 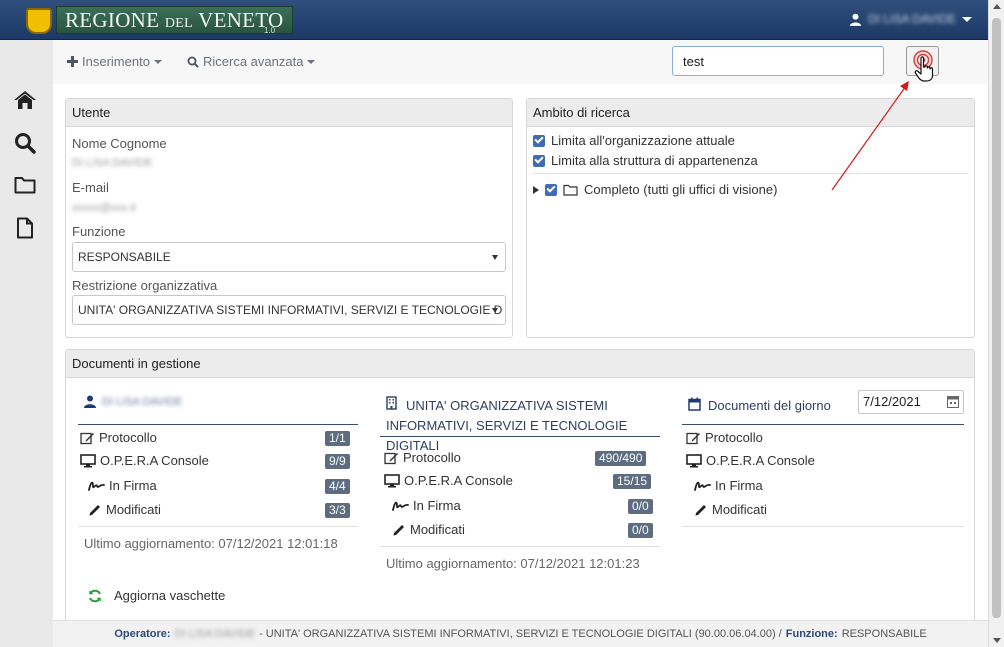 I want to click on insert-menu-label: Inserimento, so click(x=116, y=61).